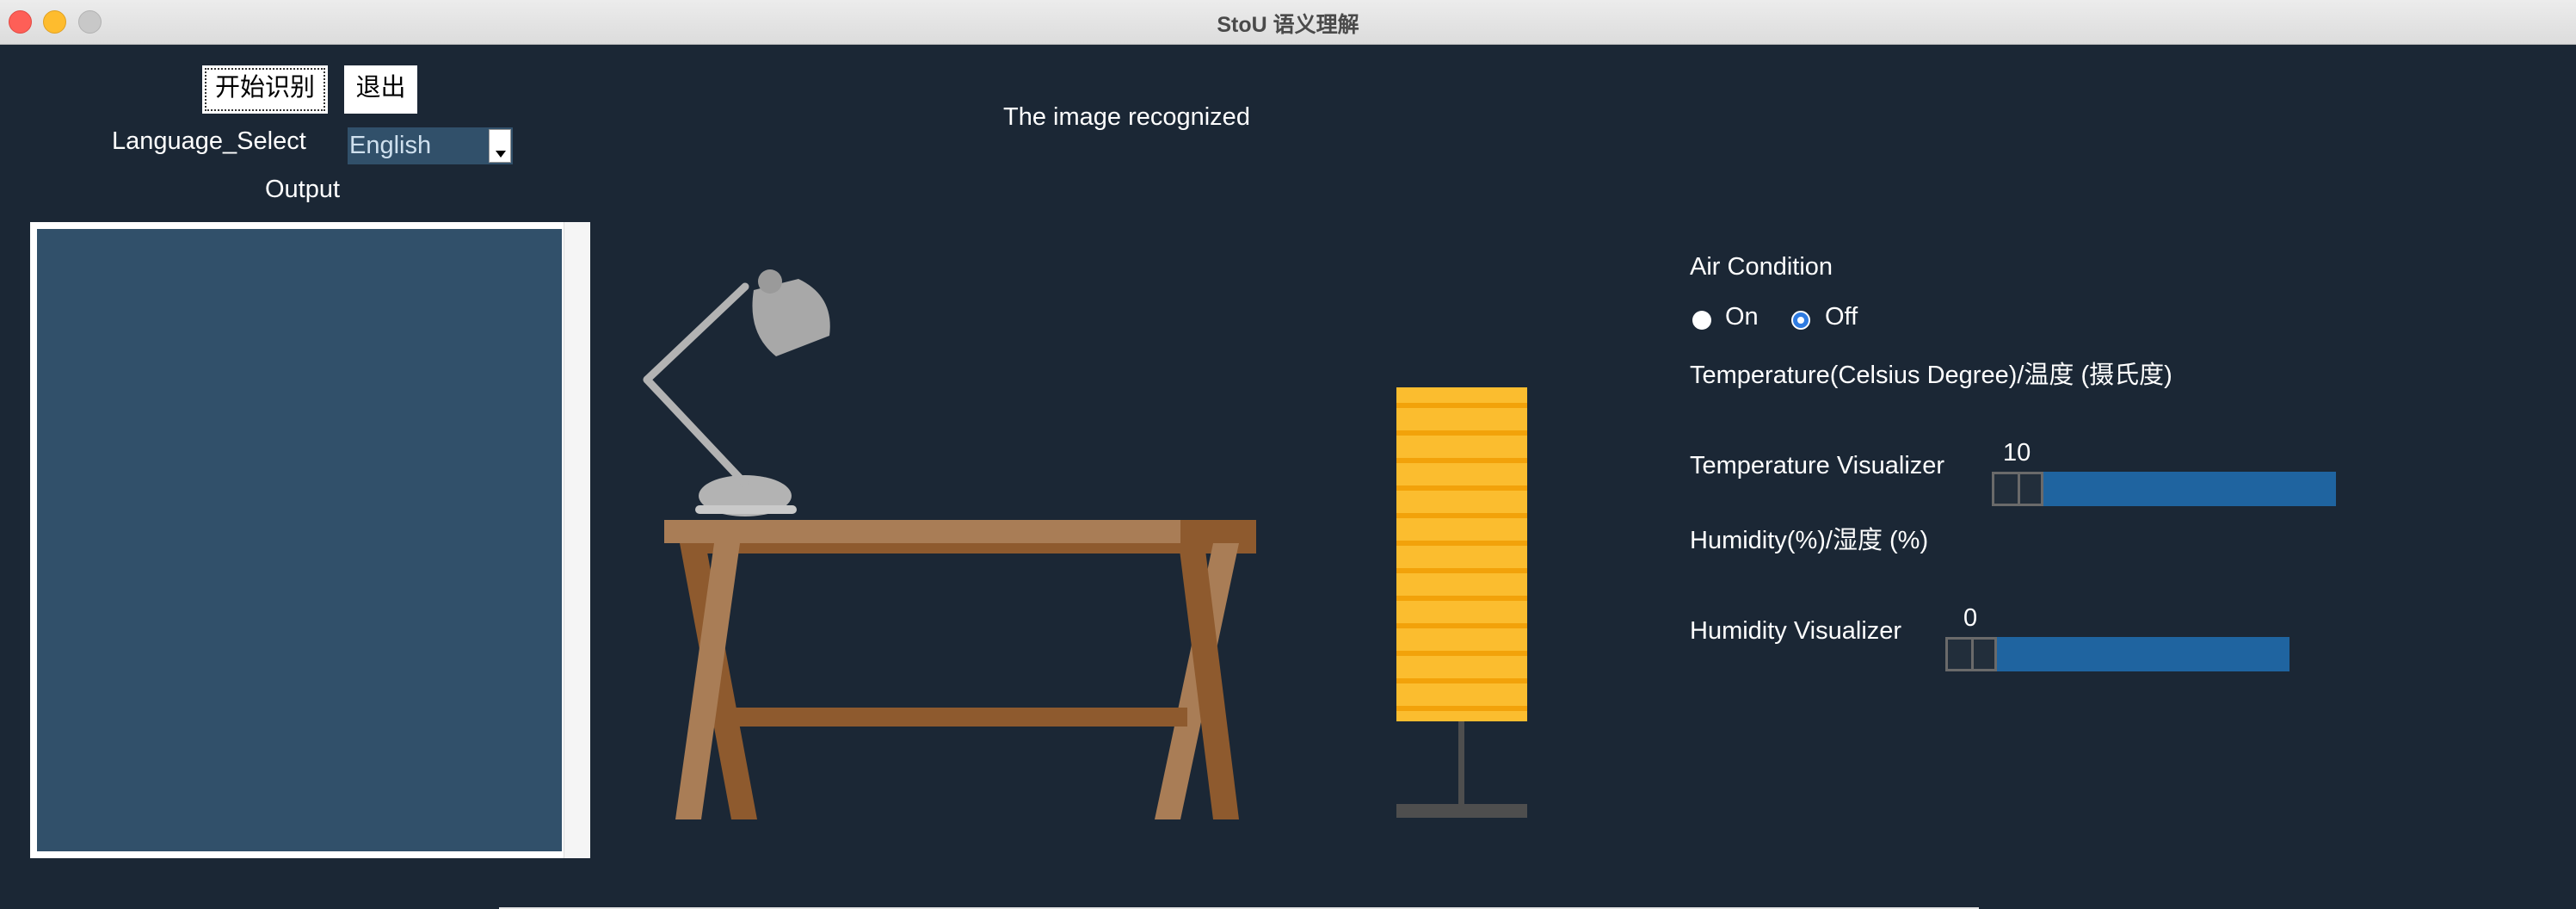 This screenshot has width=2576, height=909. I want to click on ac-off-radio, so click(1801, 320).